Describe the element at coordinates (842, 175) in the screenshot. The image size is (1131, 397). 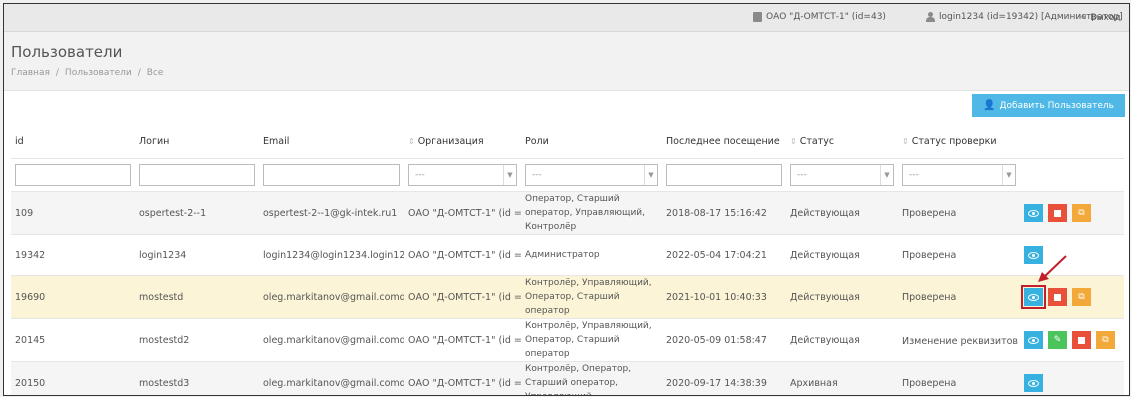
I see `filter-status-select: --- ▼` at that location.